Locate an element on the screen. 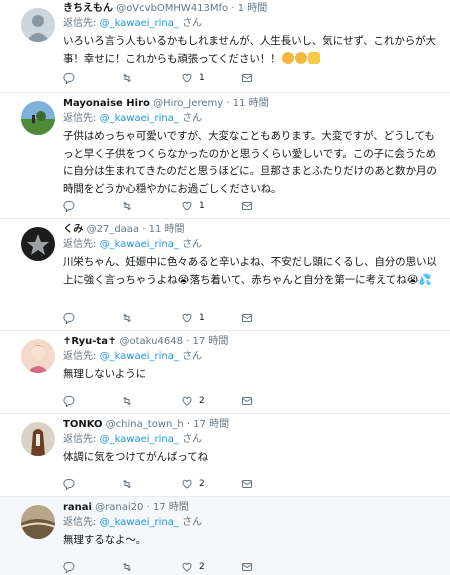  tweet-header: きちえもん @oVcvbOMHW413Mfo · 1 時間 is located at coordinates (165, 8).